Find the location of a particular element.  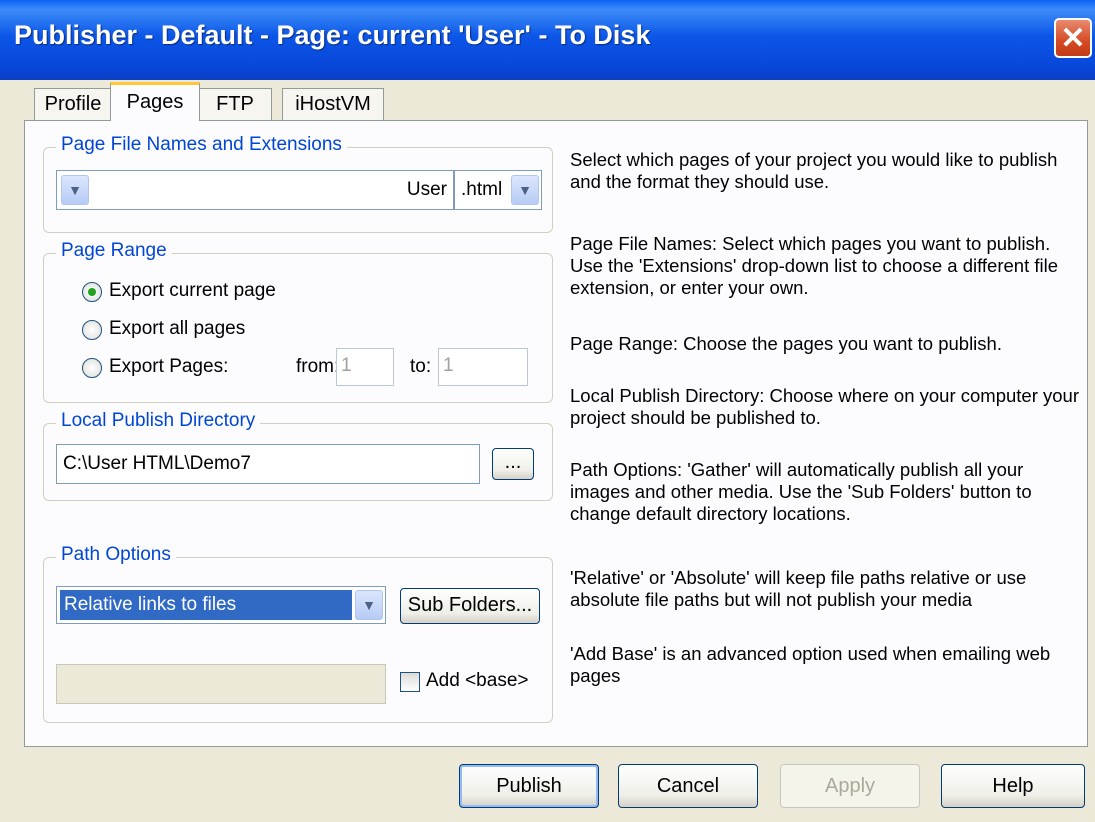

tab-ftp: FTP is located at coordinates (235, 104).